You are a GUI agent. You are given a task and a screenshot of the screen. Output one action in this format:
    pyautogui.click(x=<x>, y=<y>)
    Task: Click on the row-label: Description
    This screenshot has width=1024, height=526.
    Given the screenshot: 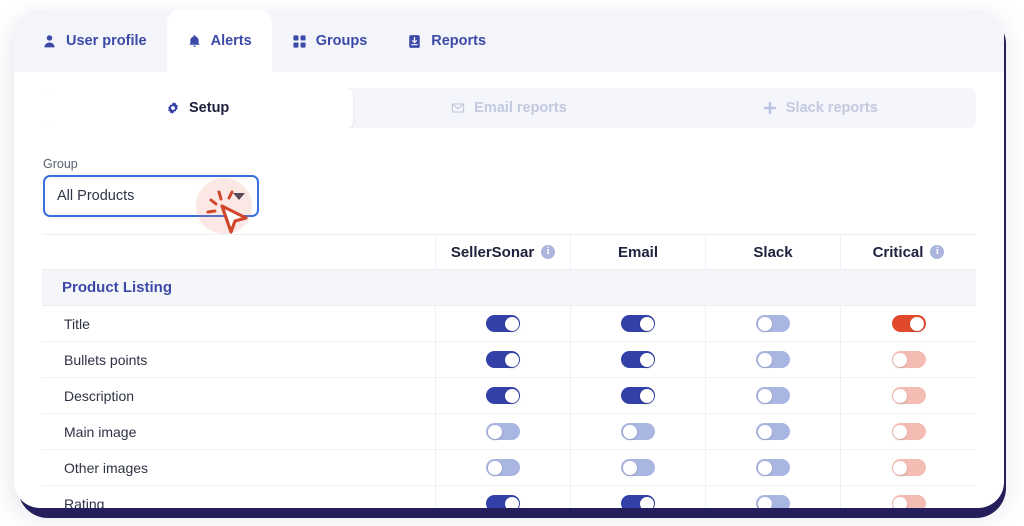 What is the action you would take?
    pyautogui.click(x=239, y=395)
    